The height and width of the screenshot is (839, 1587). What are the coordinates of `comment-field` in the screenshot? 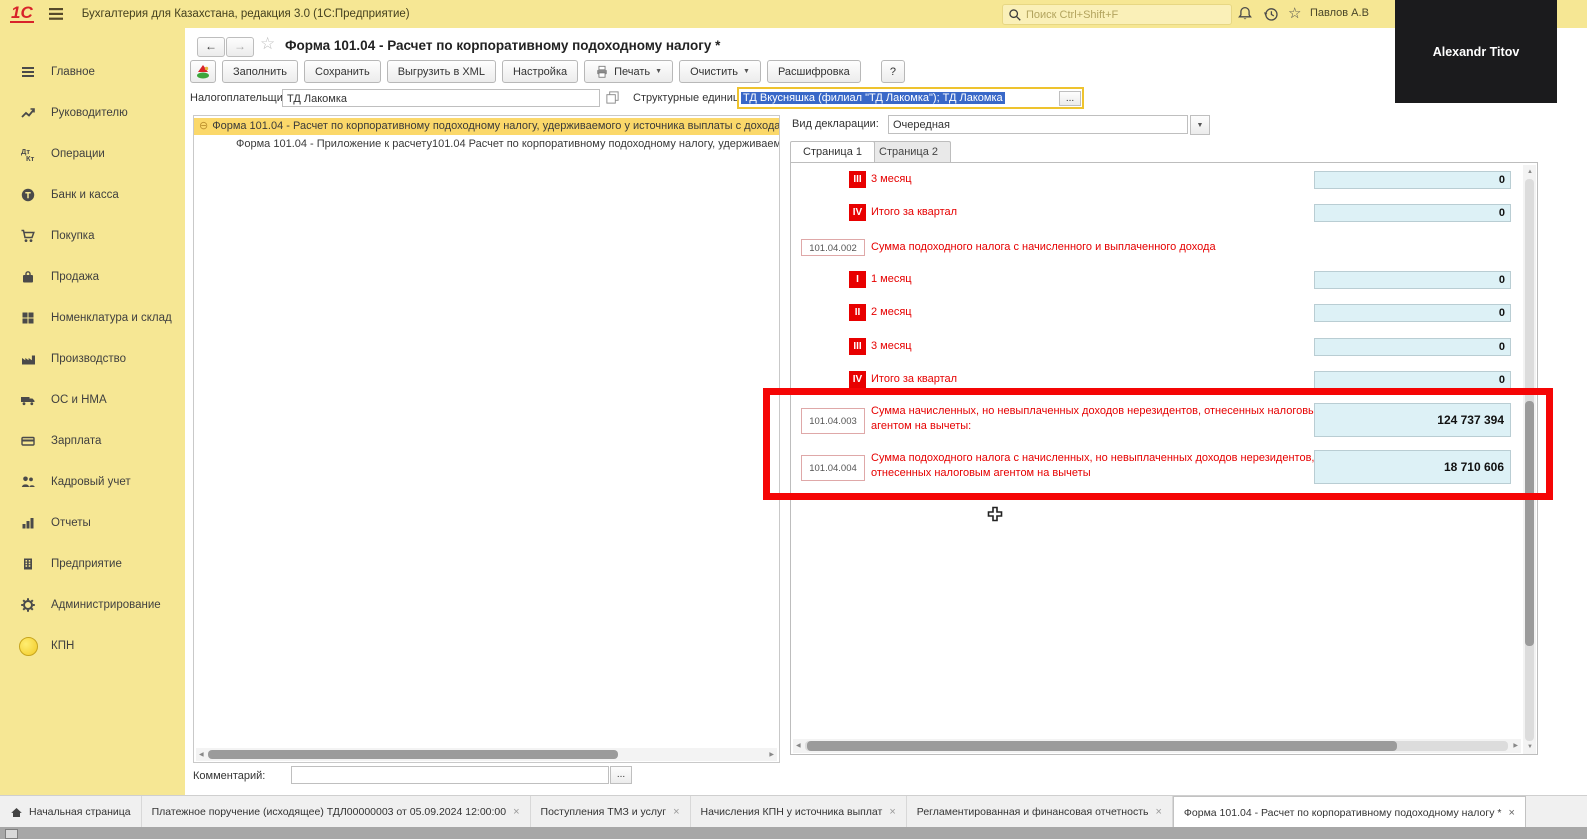 It's located at (450, 775).